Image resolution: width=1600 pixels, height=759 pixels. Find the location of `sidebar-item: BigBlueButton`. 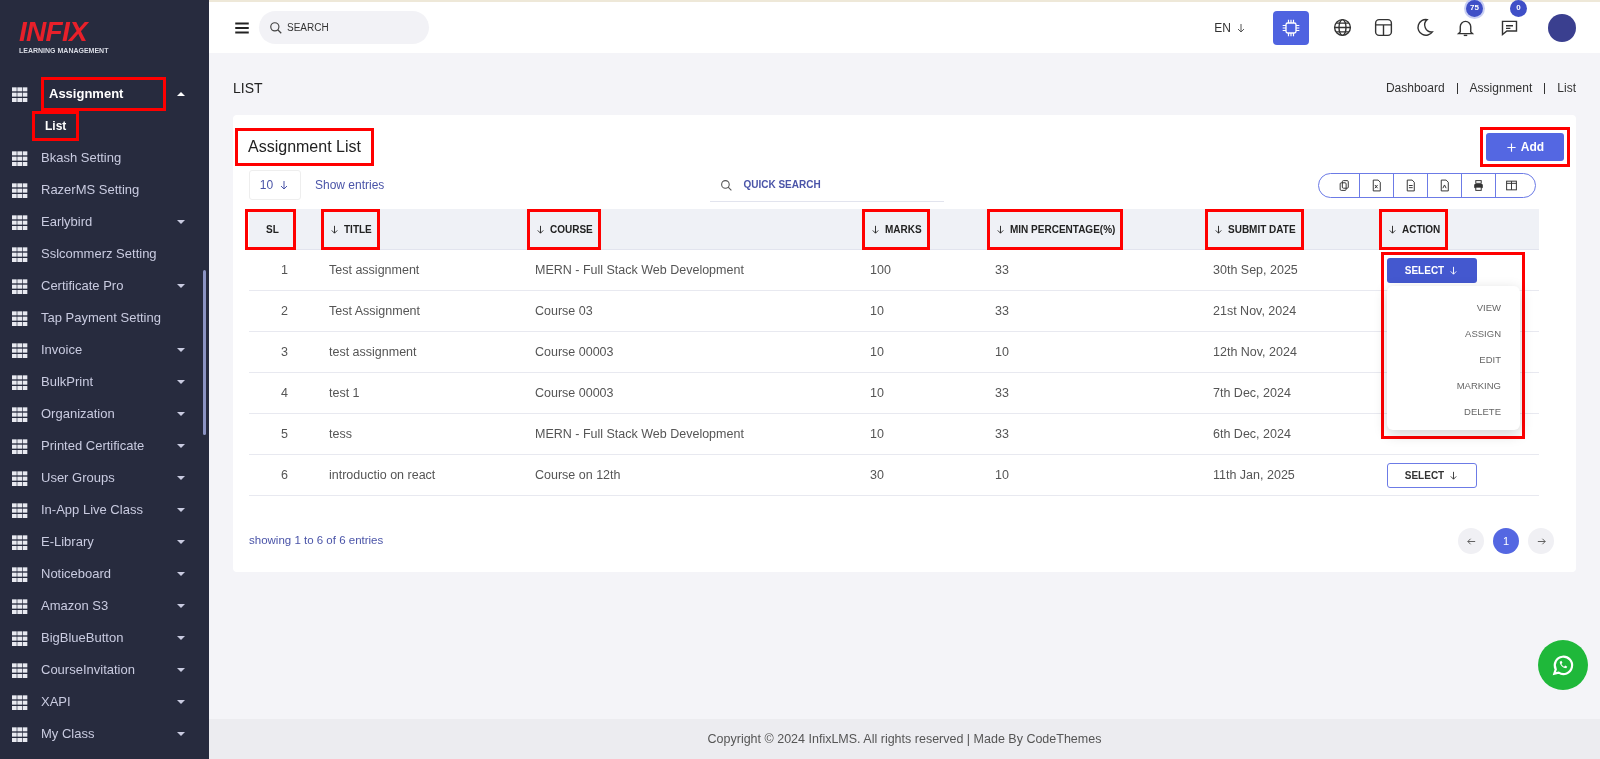

sidebar-item: BigBlueButton is located at coordinates (82, 638).